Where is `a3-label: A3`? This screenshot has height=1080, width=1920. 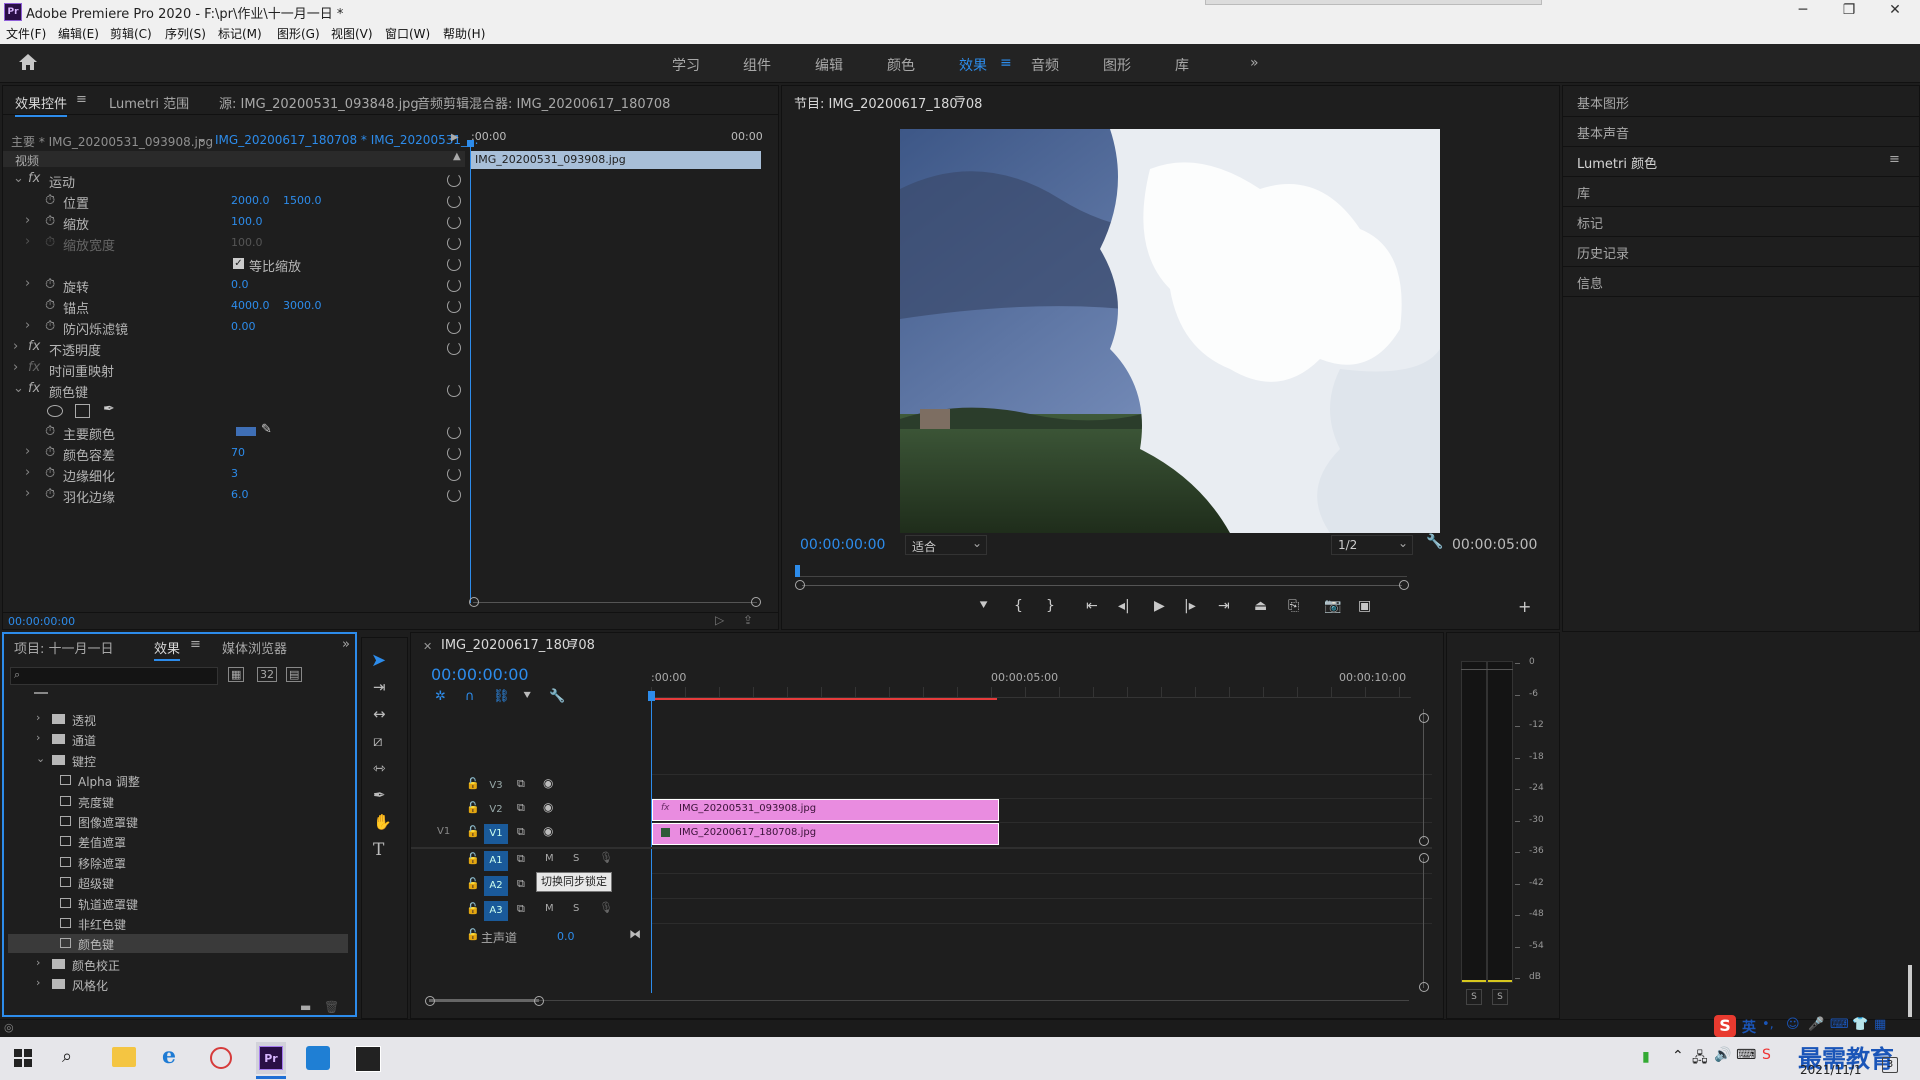 a3-label: A3 is located at coordinates (496, 911).